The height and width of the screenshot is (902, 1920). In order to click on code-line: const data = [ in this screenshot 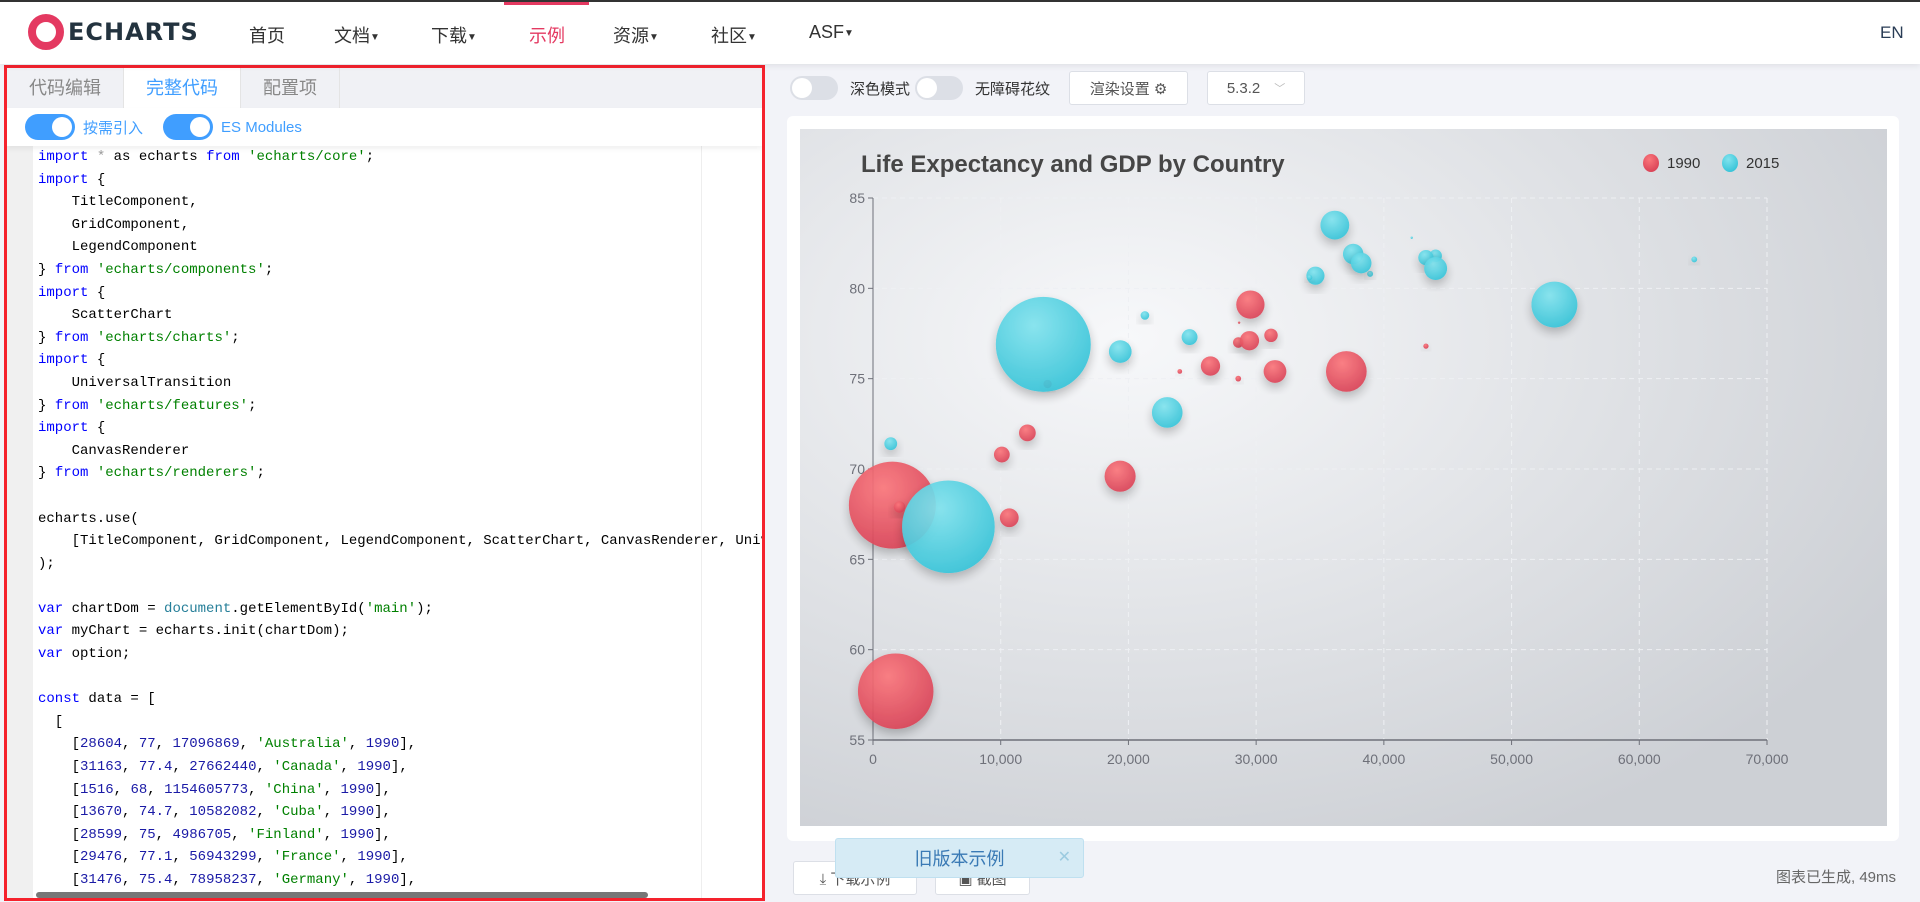, I will do `click(400, 699)`.